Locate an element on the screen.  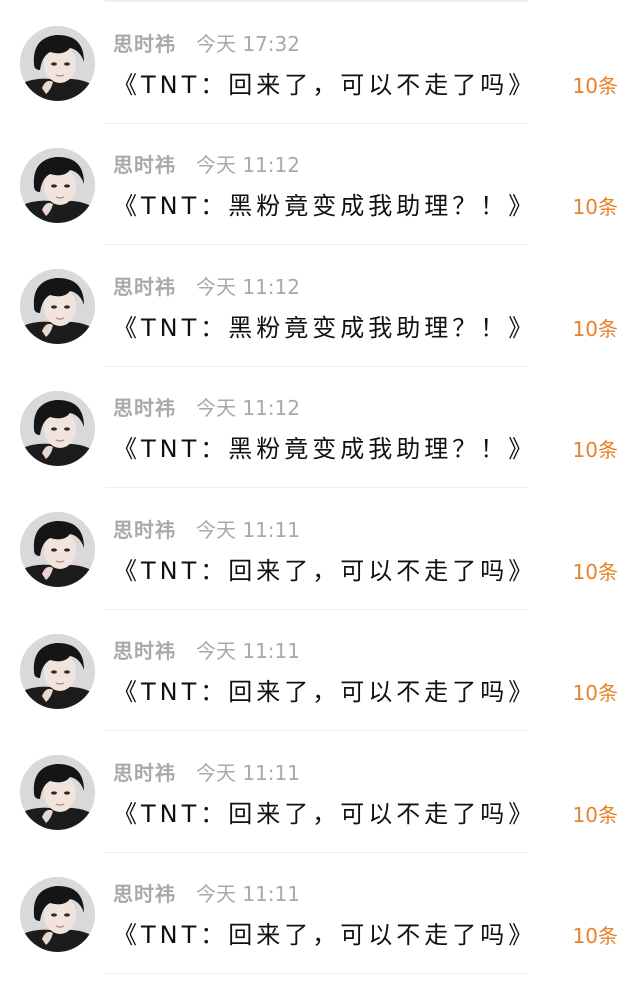
message-meta: 思时祎 今天 17:32 is located at coordinates (206, 42).